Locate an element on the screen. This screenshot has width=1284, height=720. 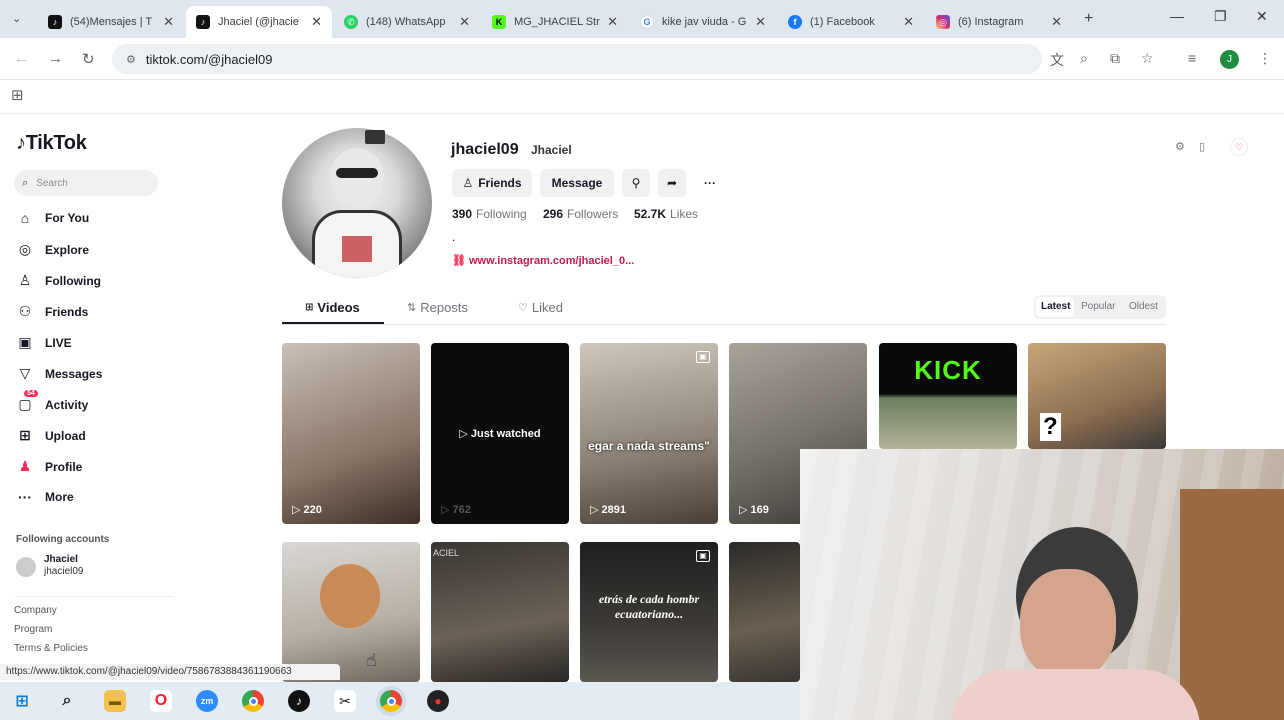
nav-friends: ⚇ Friends is located at coordinates (52, 311).